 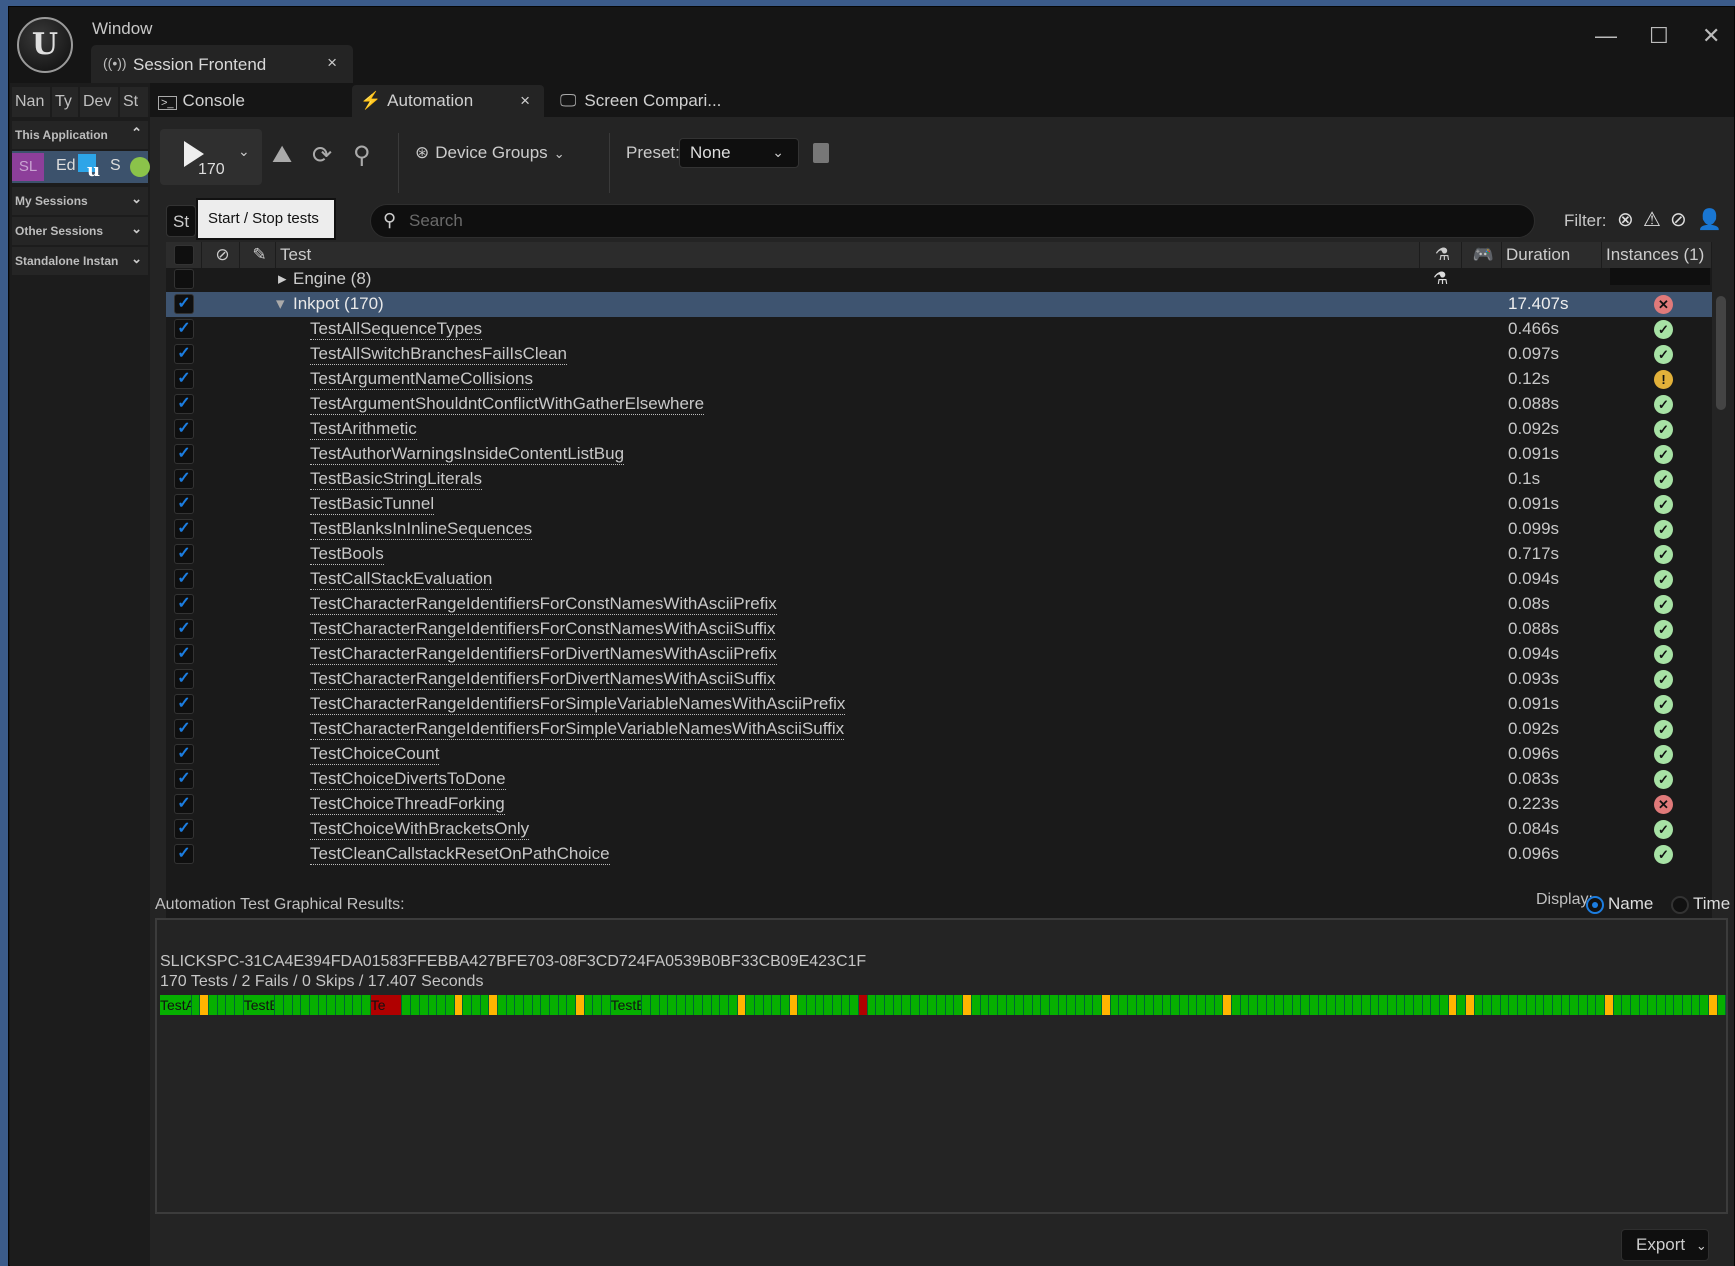 I want to click on display-time-radio, so click(x=1680, y=905).